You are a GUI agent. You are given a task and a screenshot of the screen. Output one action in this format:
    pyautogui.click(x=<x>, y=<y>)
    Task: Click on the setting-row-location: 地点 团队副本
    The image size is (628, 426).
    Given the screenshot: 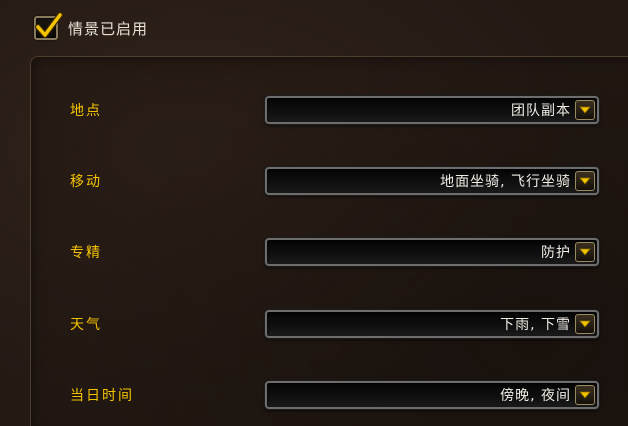 What is the action you would take?
    pyautogui.click(x=314, y=111)
    